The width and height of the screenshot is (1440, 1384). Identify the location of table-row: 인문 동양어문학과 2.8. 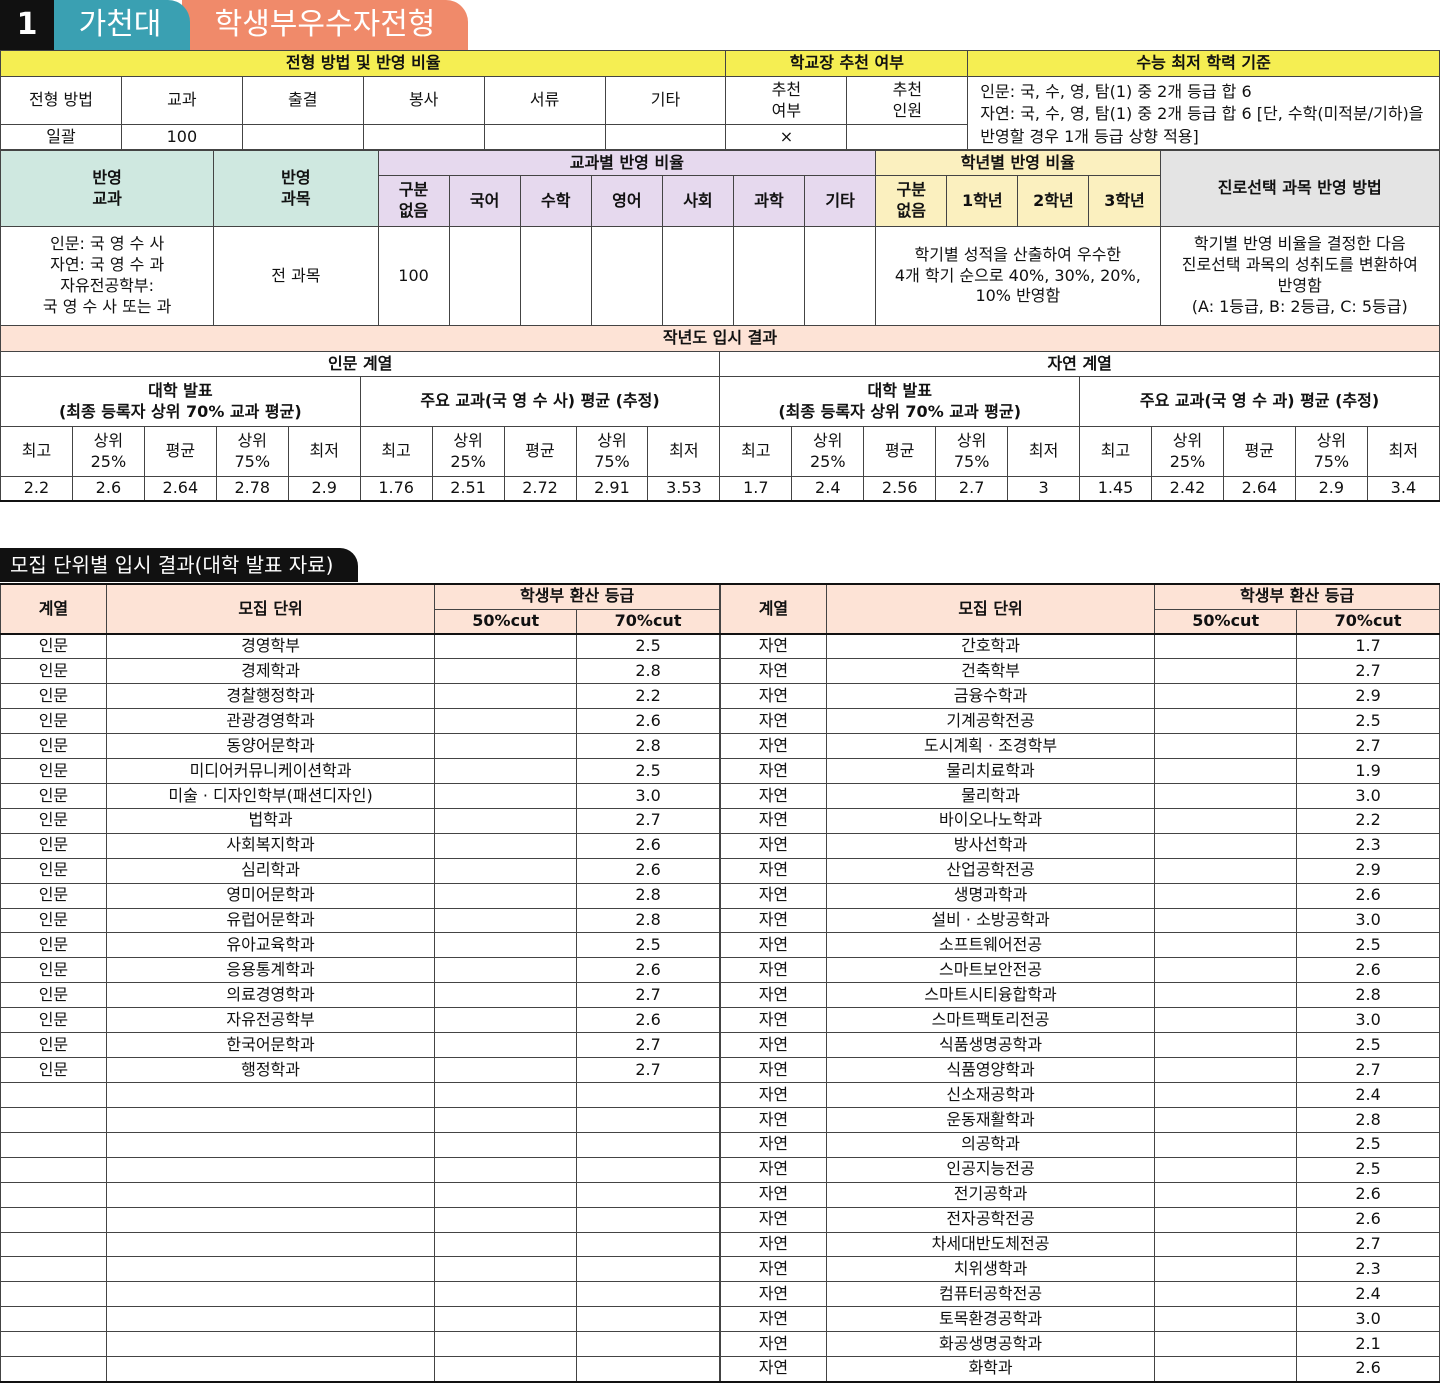
(360, 746).